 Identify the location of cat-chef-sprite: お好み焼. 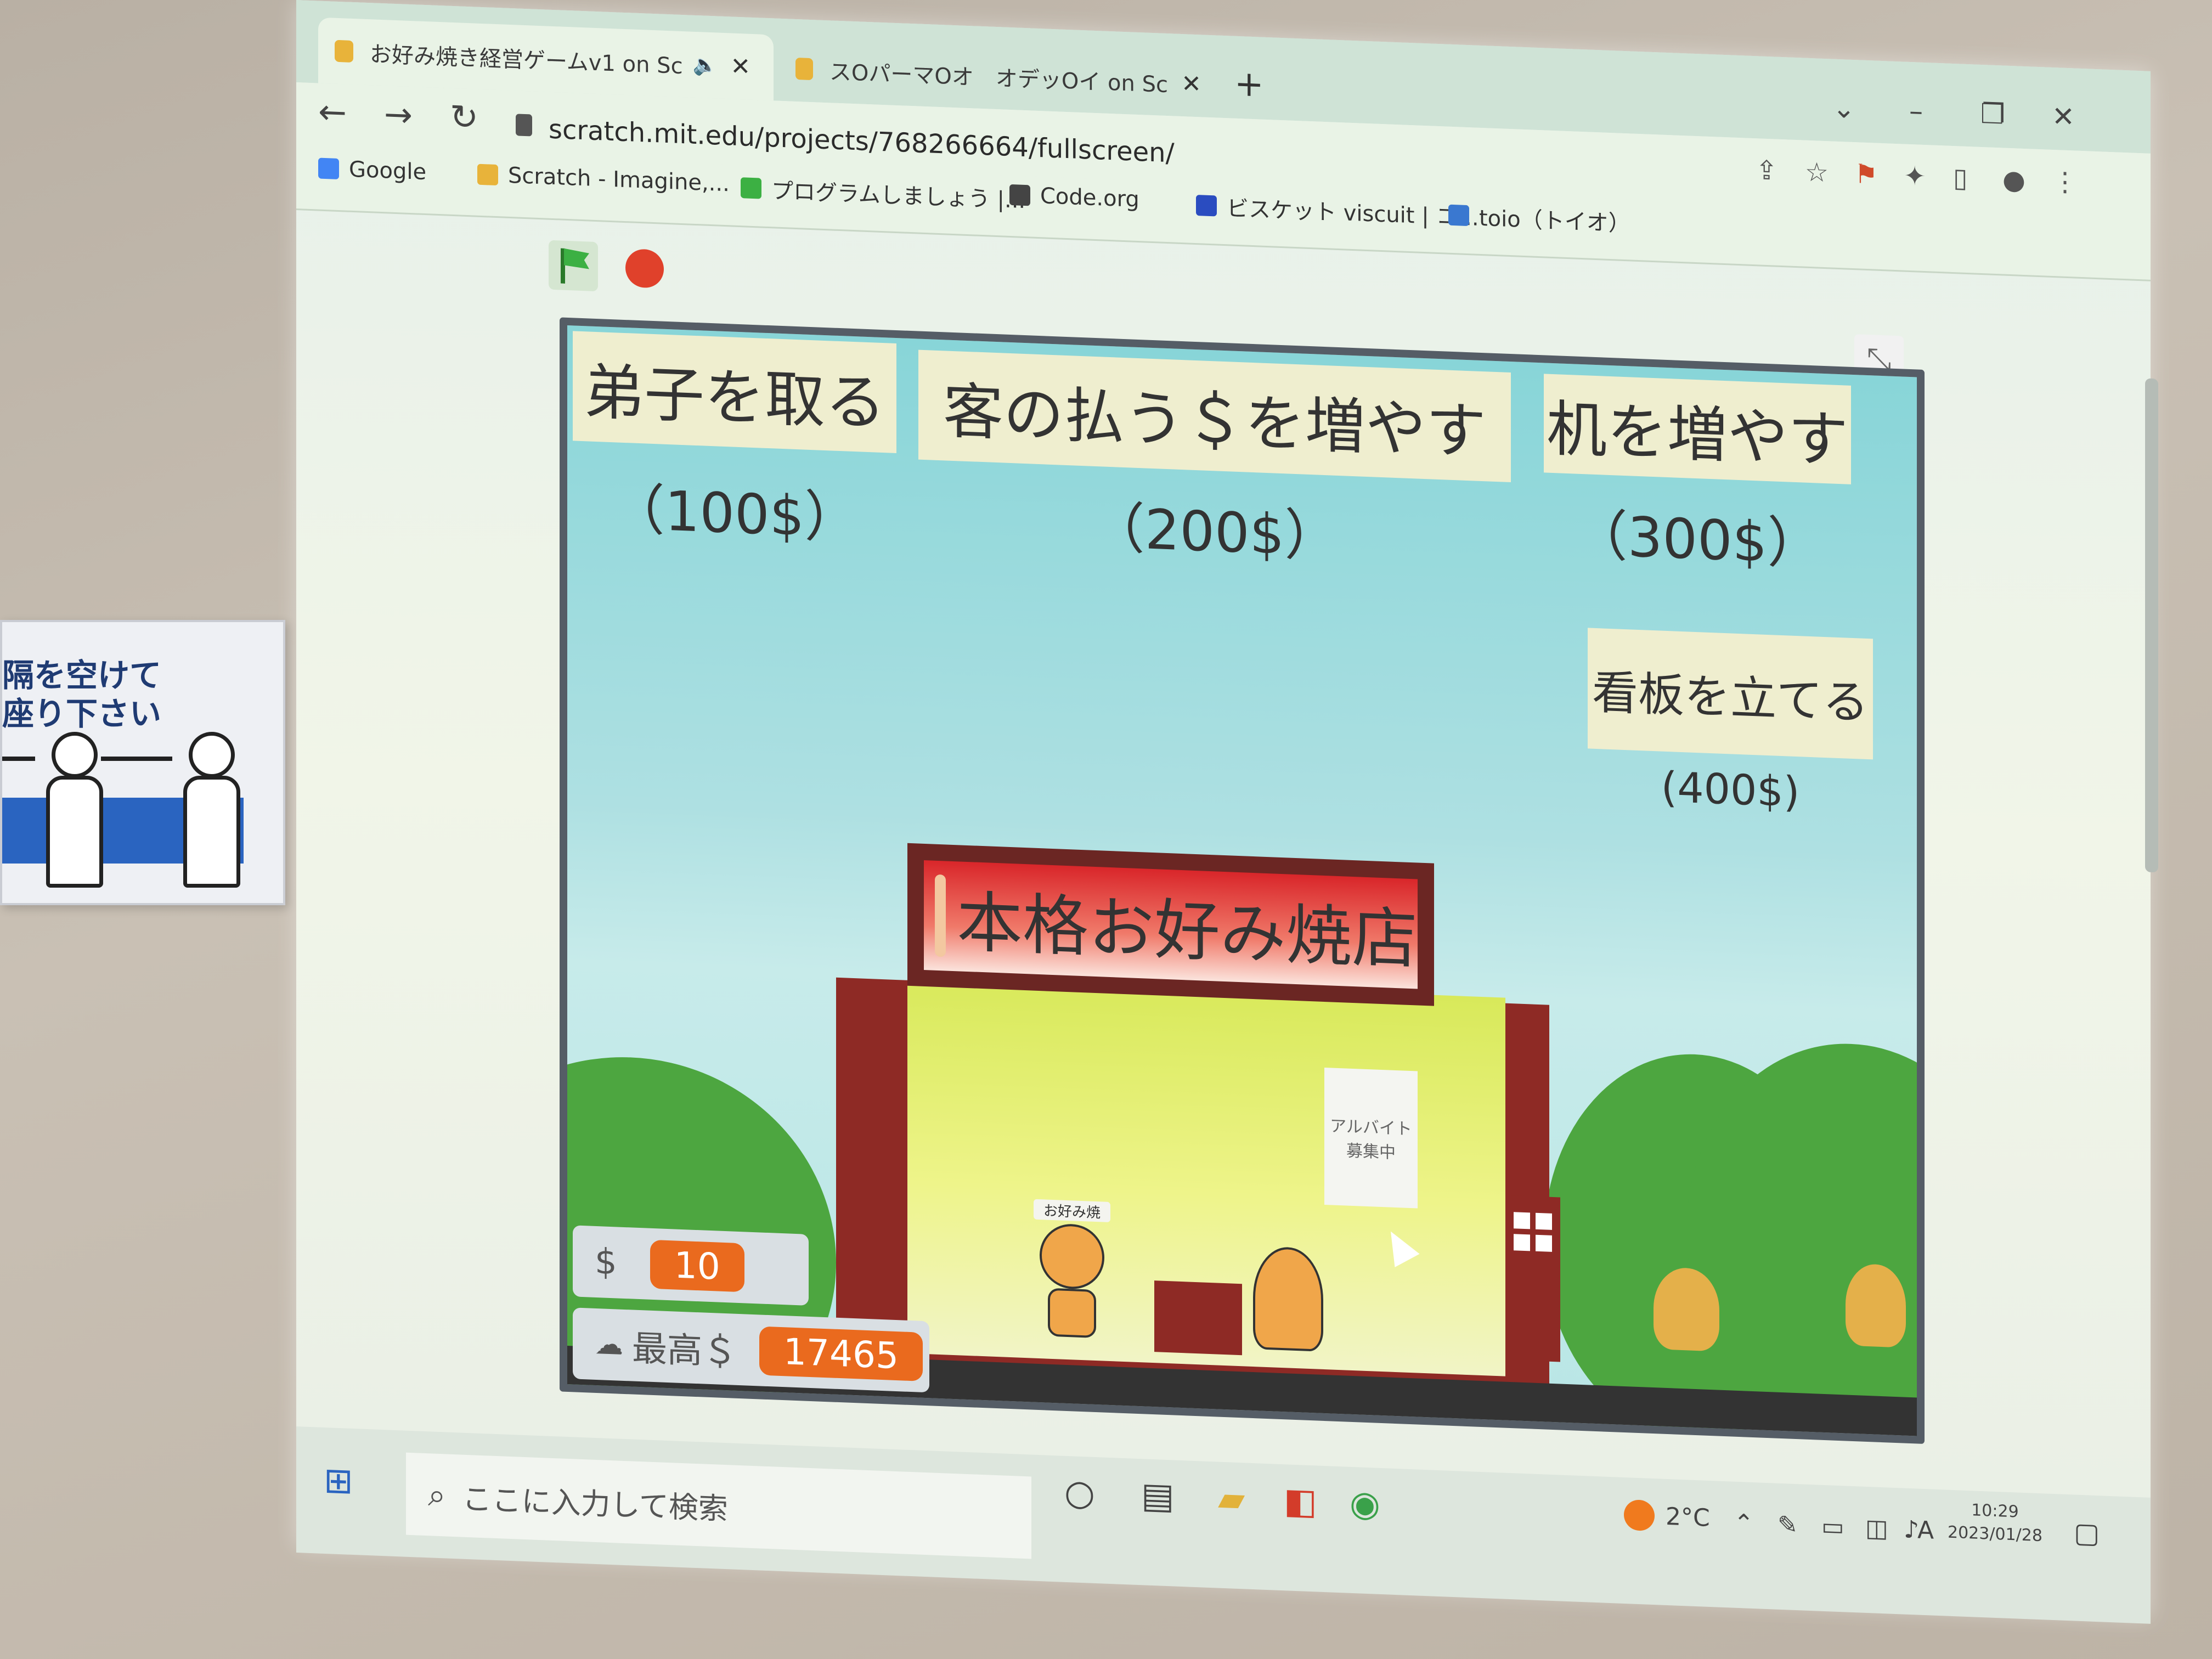
(1072, 1269).